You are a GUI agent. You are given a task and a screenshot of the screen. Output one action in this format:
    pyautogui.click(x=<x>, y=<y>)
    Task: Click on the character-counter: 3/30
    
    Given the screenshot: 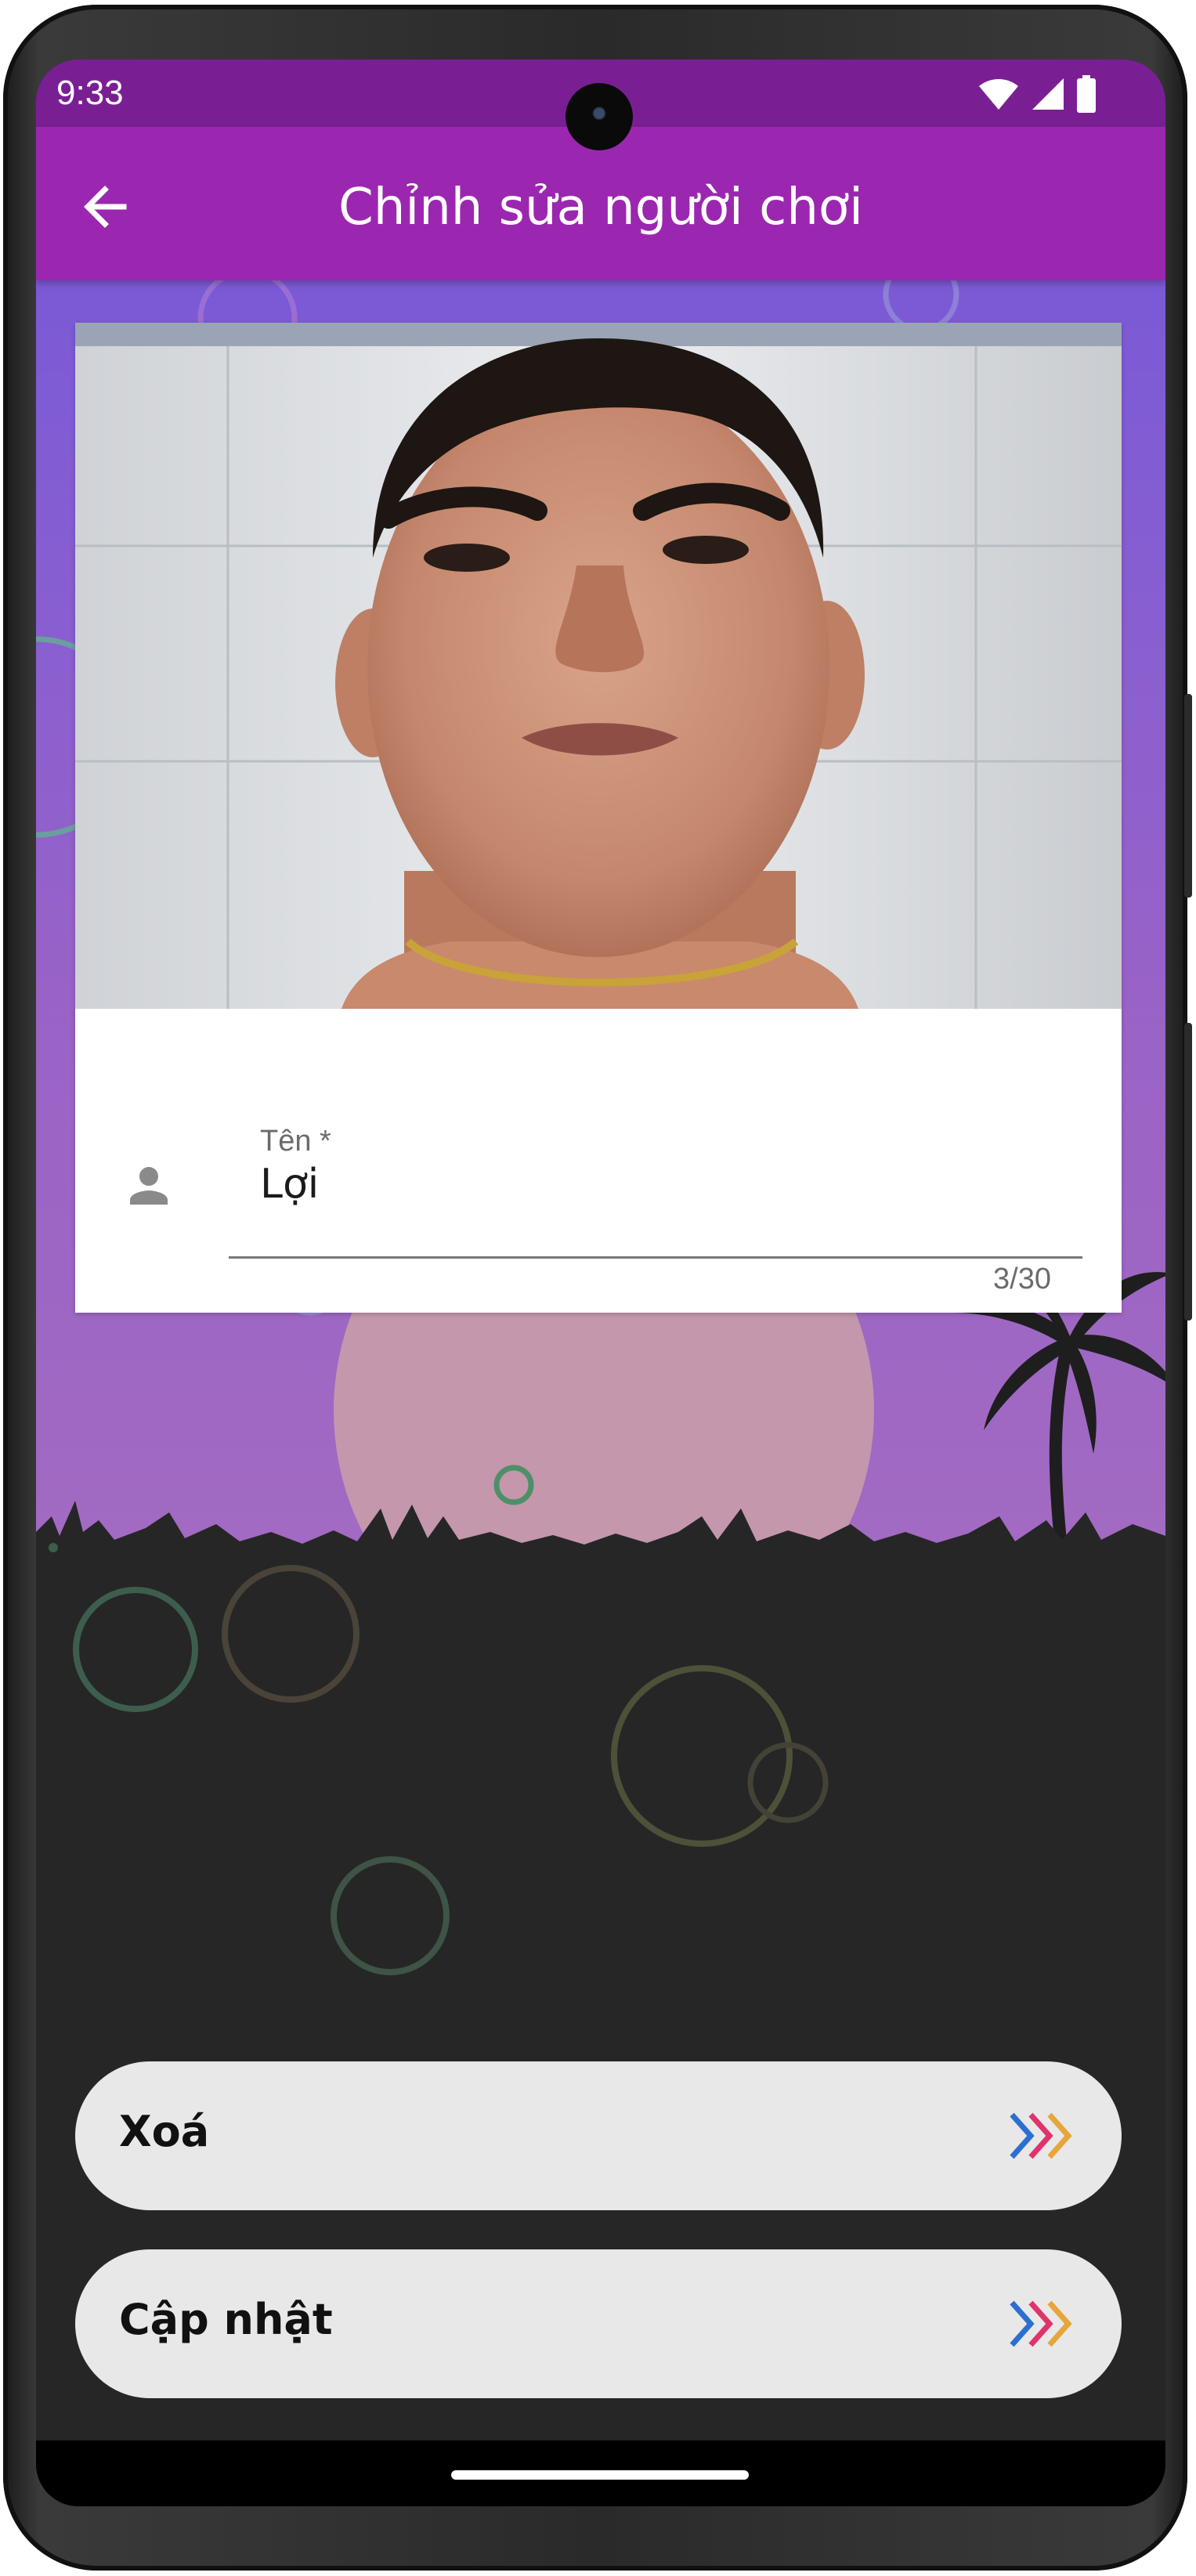 What is the action you would take?
    pyautogui.click(x=1022, y=1279)
    